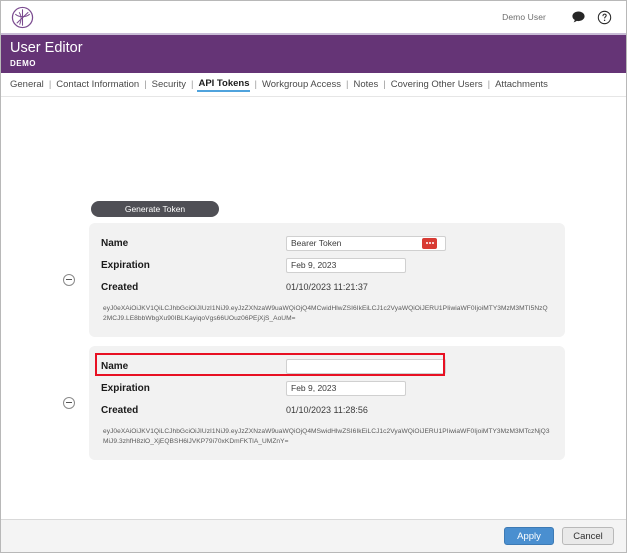 The height and width of the screenshot is (553, 627). What do you see at coordinates (437, 84) in the screenshot?
I see `tab-covering-other-users: Covering Other Users` at bounding box center [437, 84].